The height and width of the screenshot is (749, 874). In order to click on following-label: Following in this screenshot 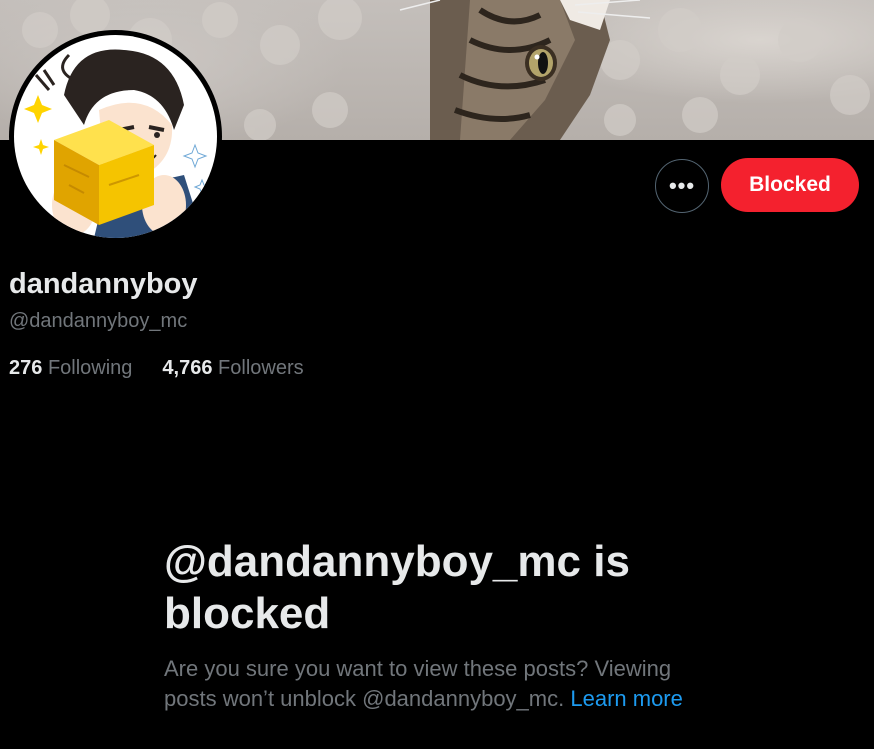, I will do `click(90, 368)`.